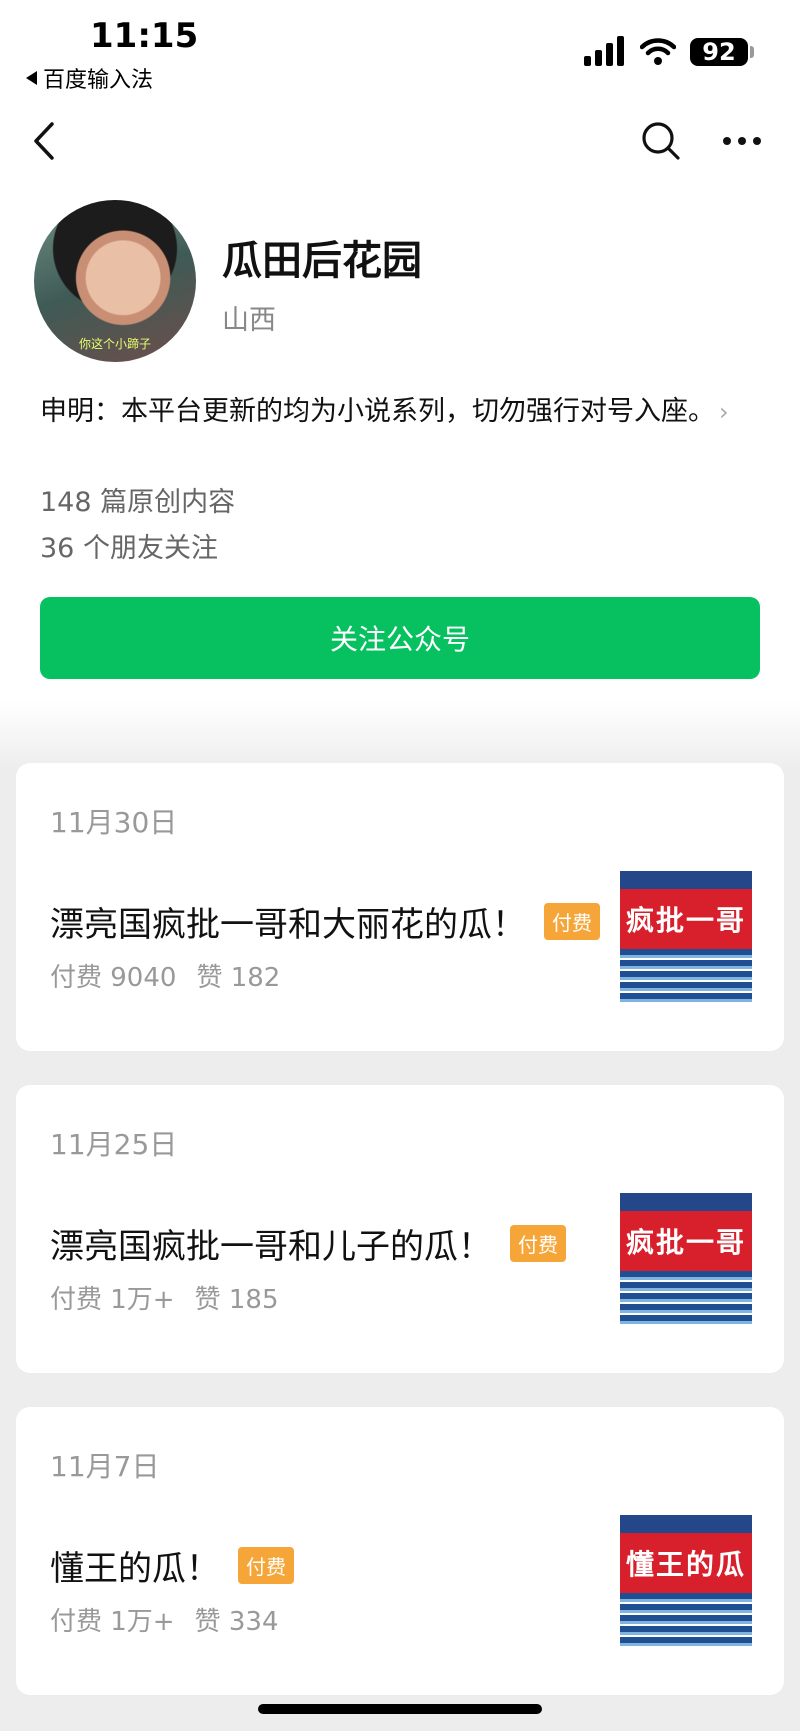  What do you see at coordinates (98, 80) in the screenshot?
I see `back-app-label: 百度输入法` at bounding box center [98, 80].